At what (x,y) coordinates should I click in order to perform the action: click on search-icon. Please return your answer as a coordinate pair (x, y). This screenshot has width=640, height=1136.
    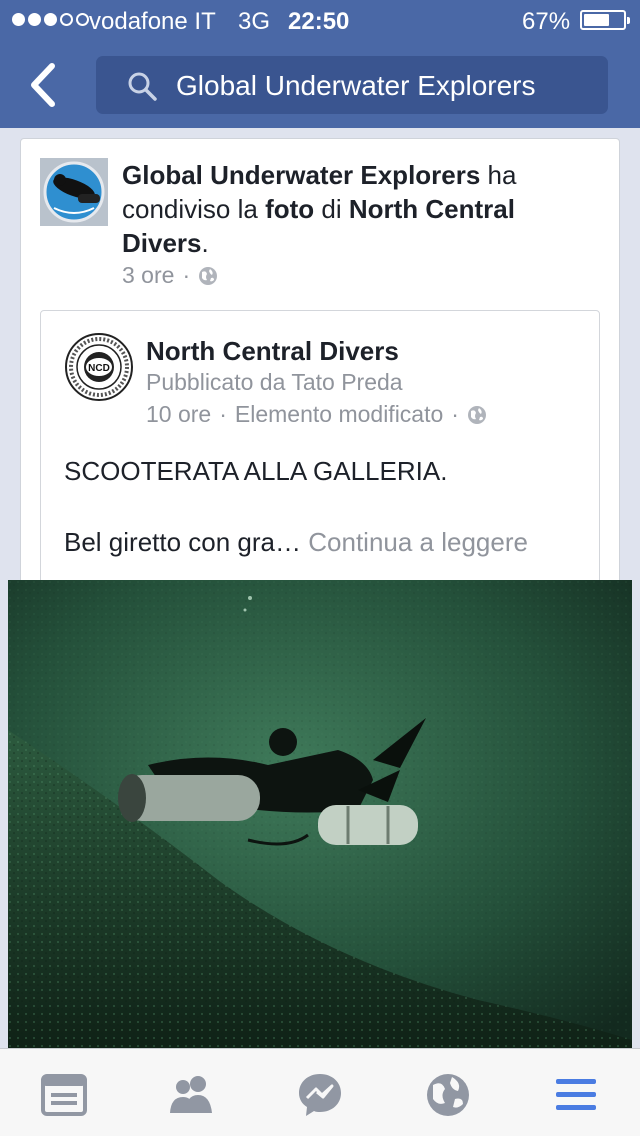
    Looking at the image, I should click on (142, 86).